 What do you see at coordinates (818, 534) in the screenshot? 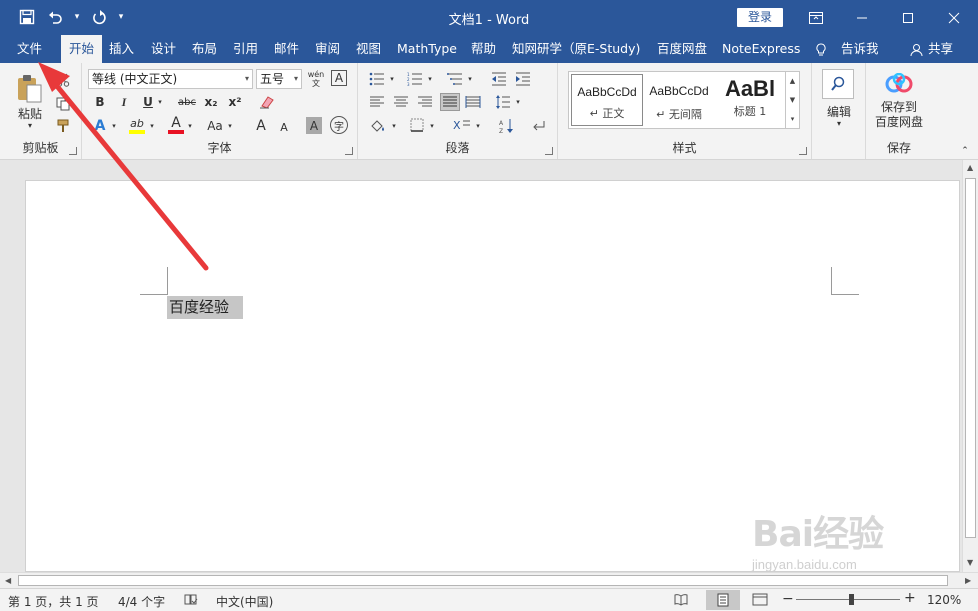
I see `watermark-logo: Bai经验` at bounding box center [818, 534].